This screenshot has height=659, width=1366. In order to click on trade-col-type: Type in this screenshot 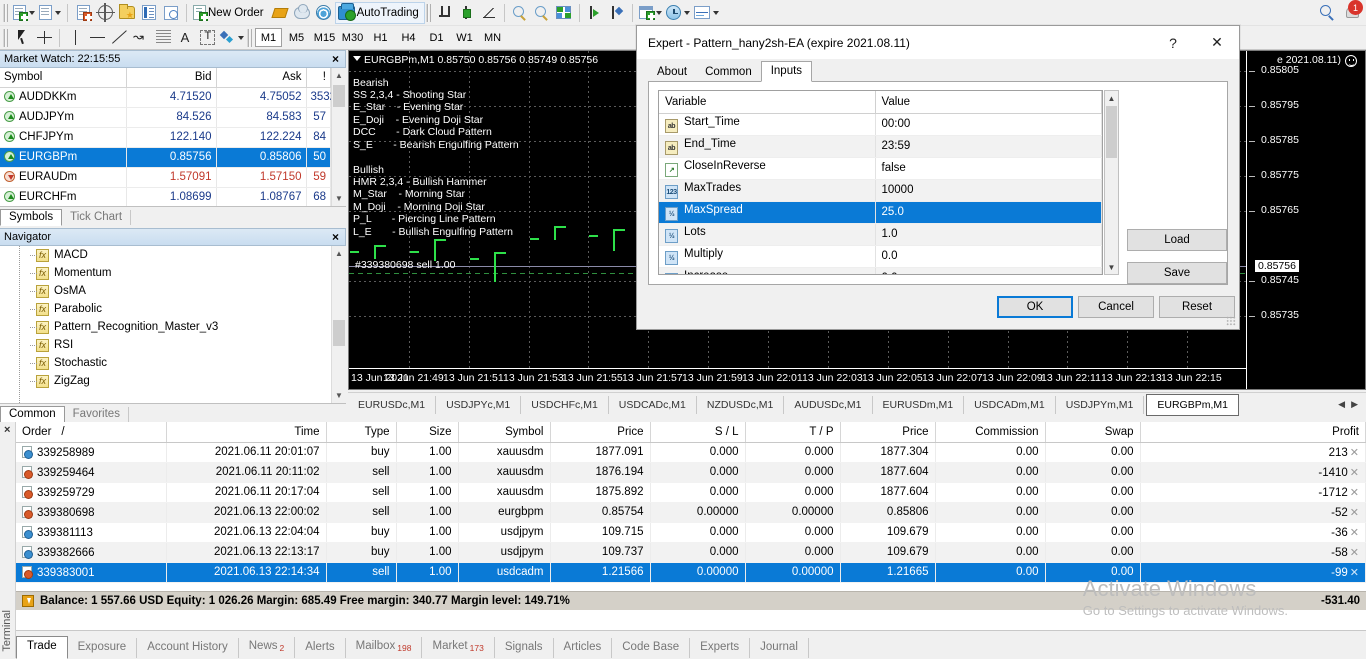, I will do `click(361, 432)`.